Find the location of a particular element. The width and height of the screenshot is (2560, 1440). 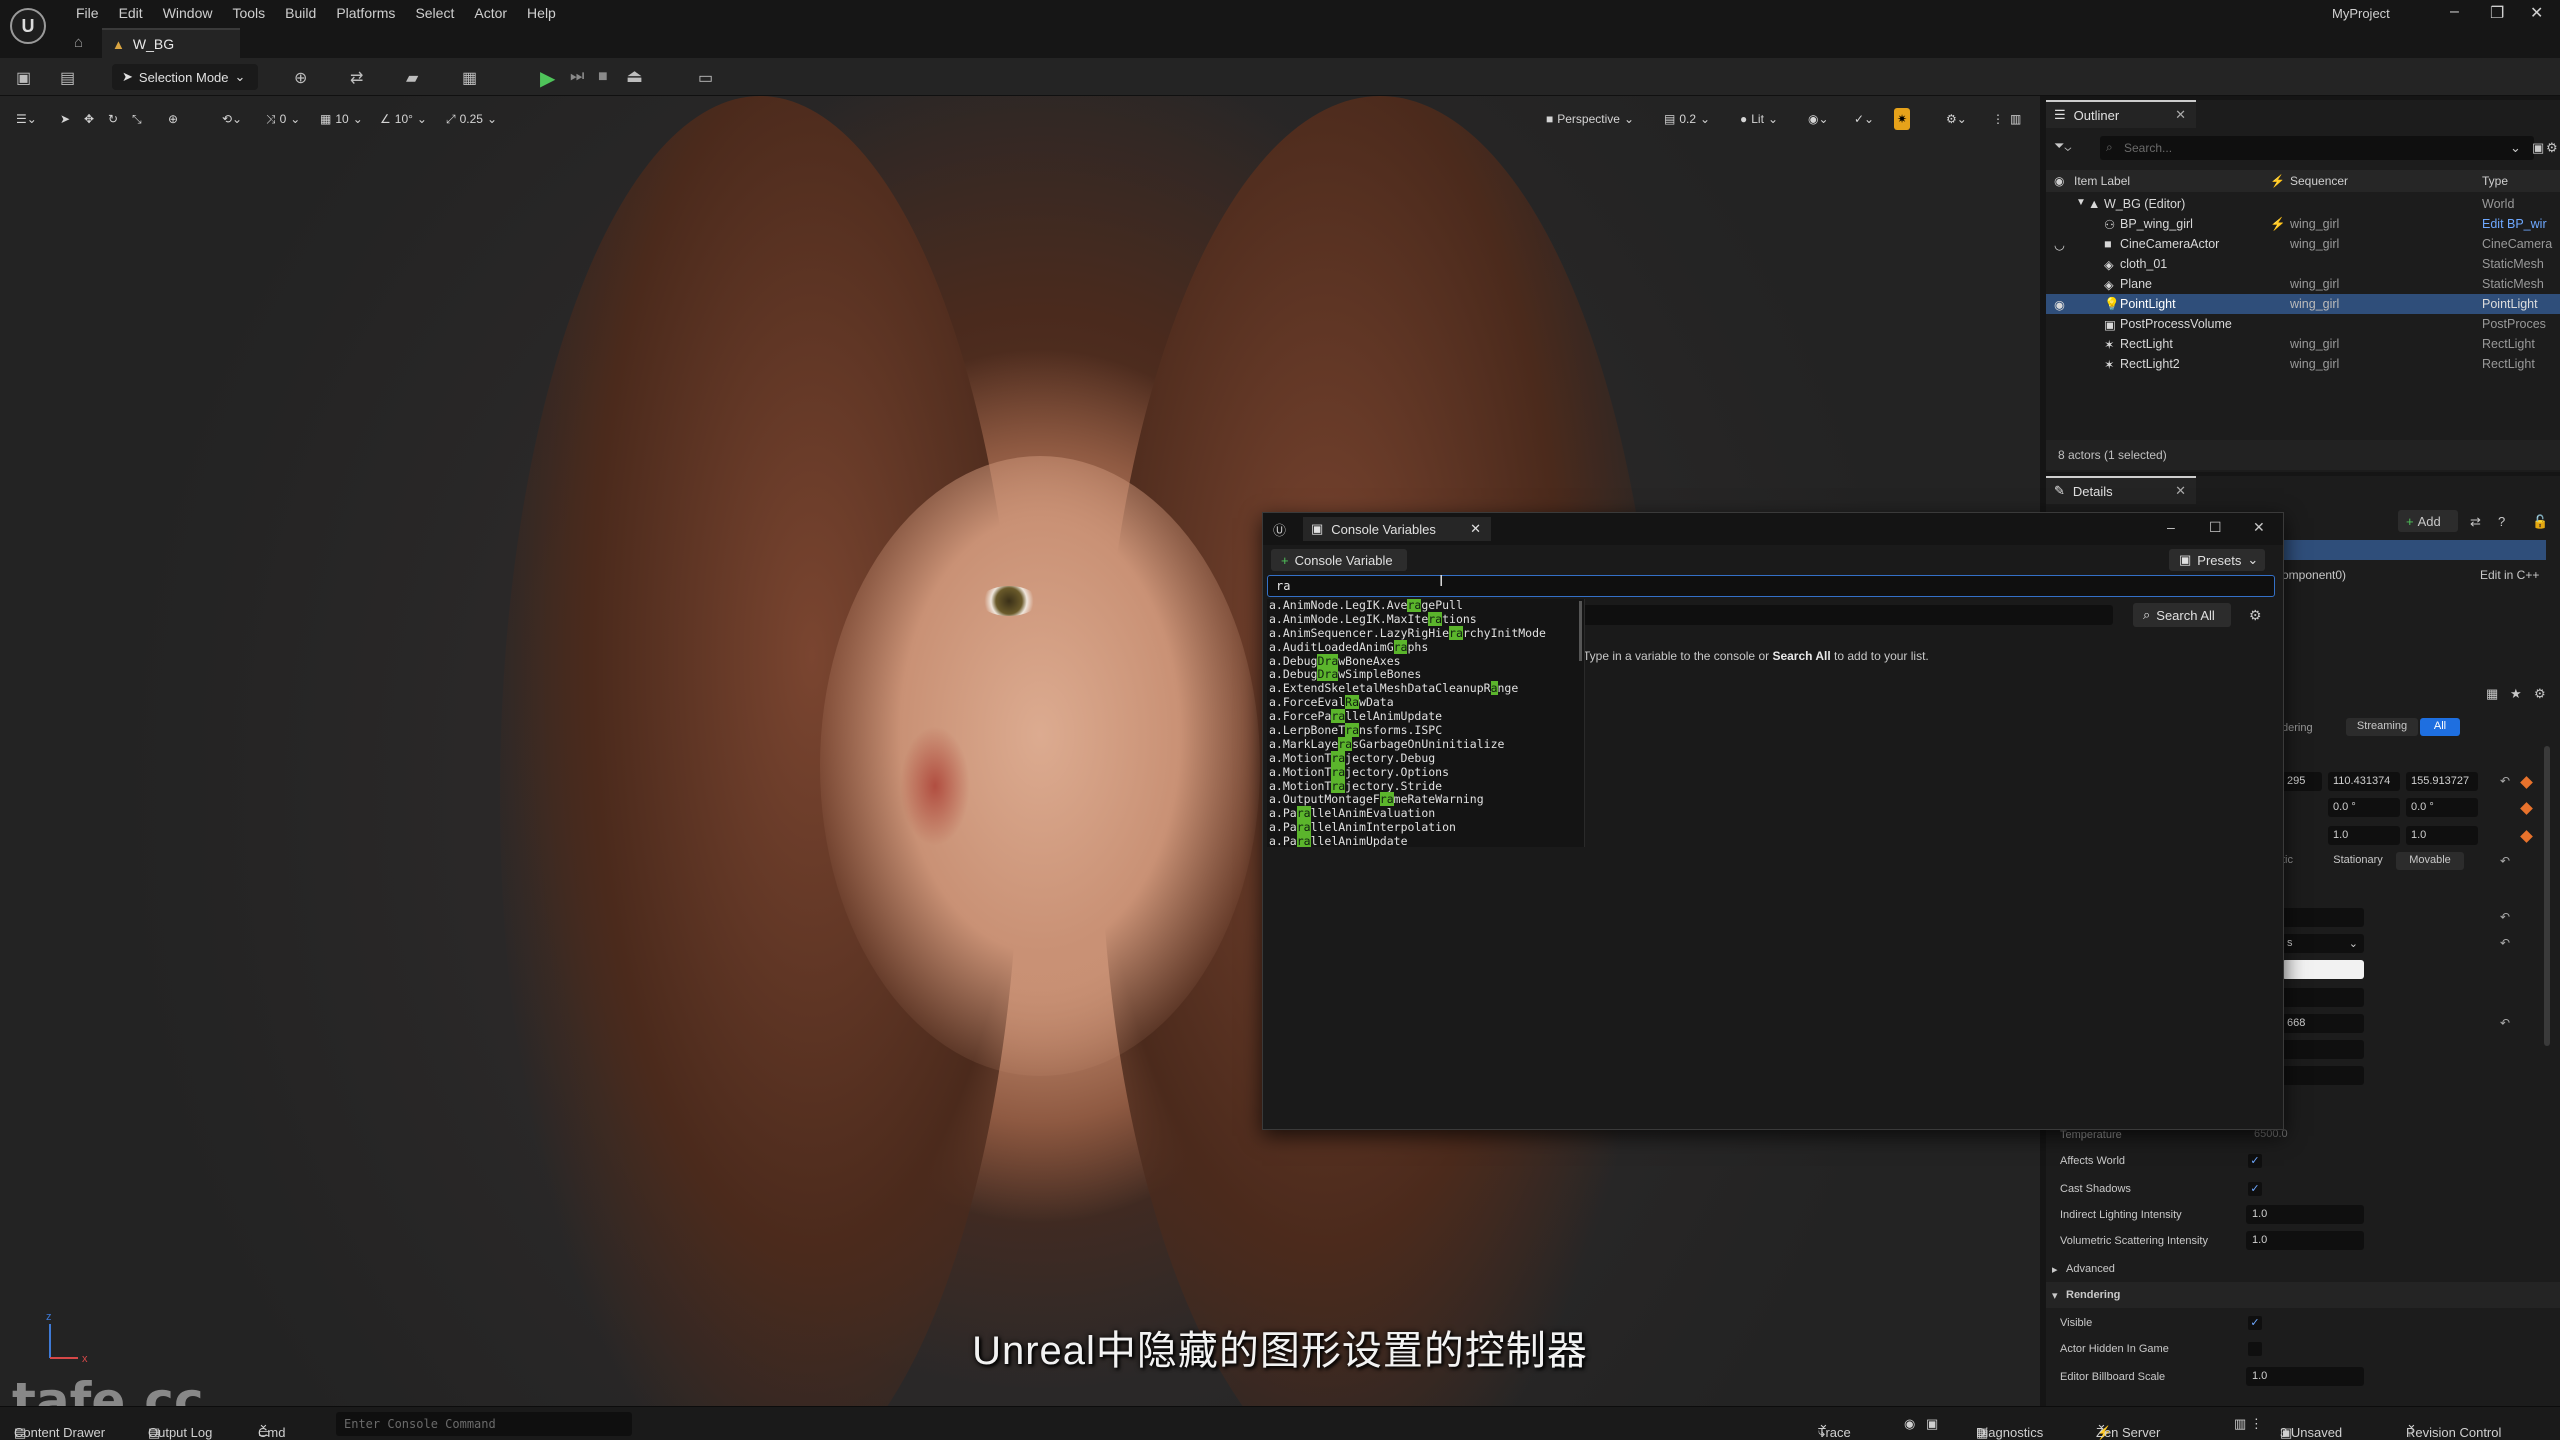

content-icon: ▤ is located at coordinates (67, 78).